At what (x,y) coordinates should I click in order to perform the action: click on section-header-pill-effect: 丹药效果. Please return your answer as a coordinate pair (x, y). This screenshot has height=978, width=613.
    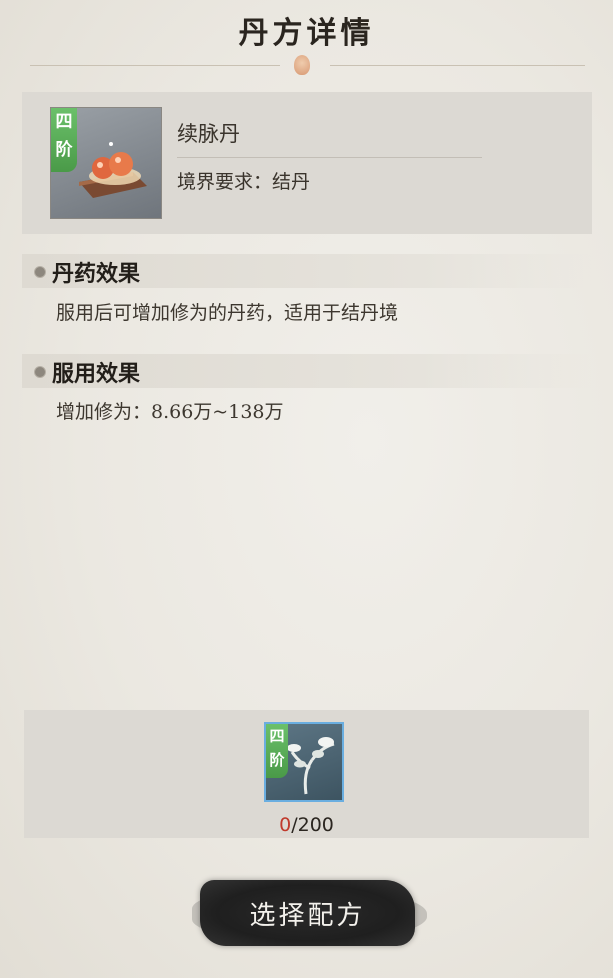
    Looking at the image, I should click on (307, 271).